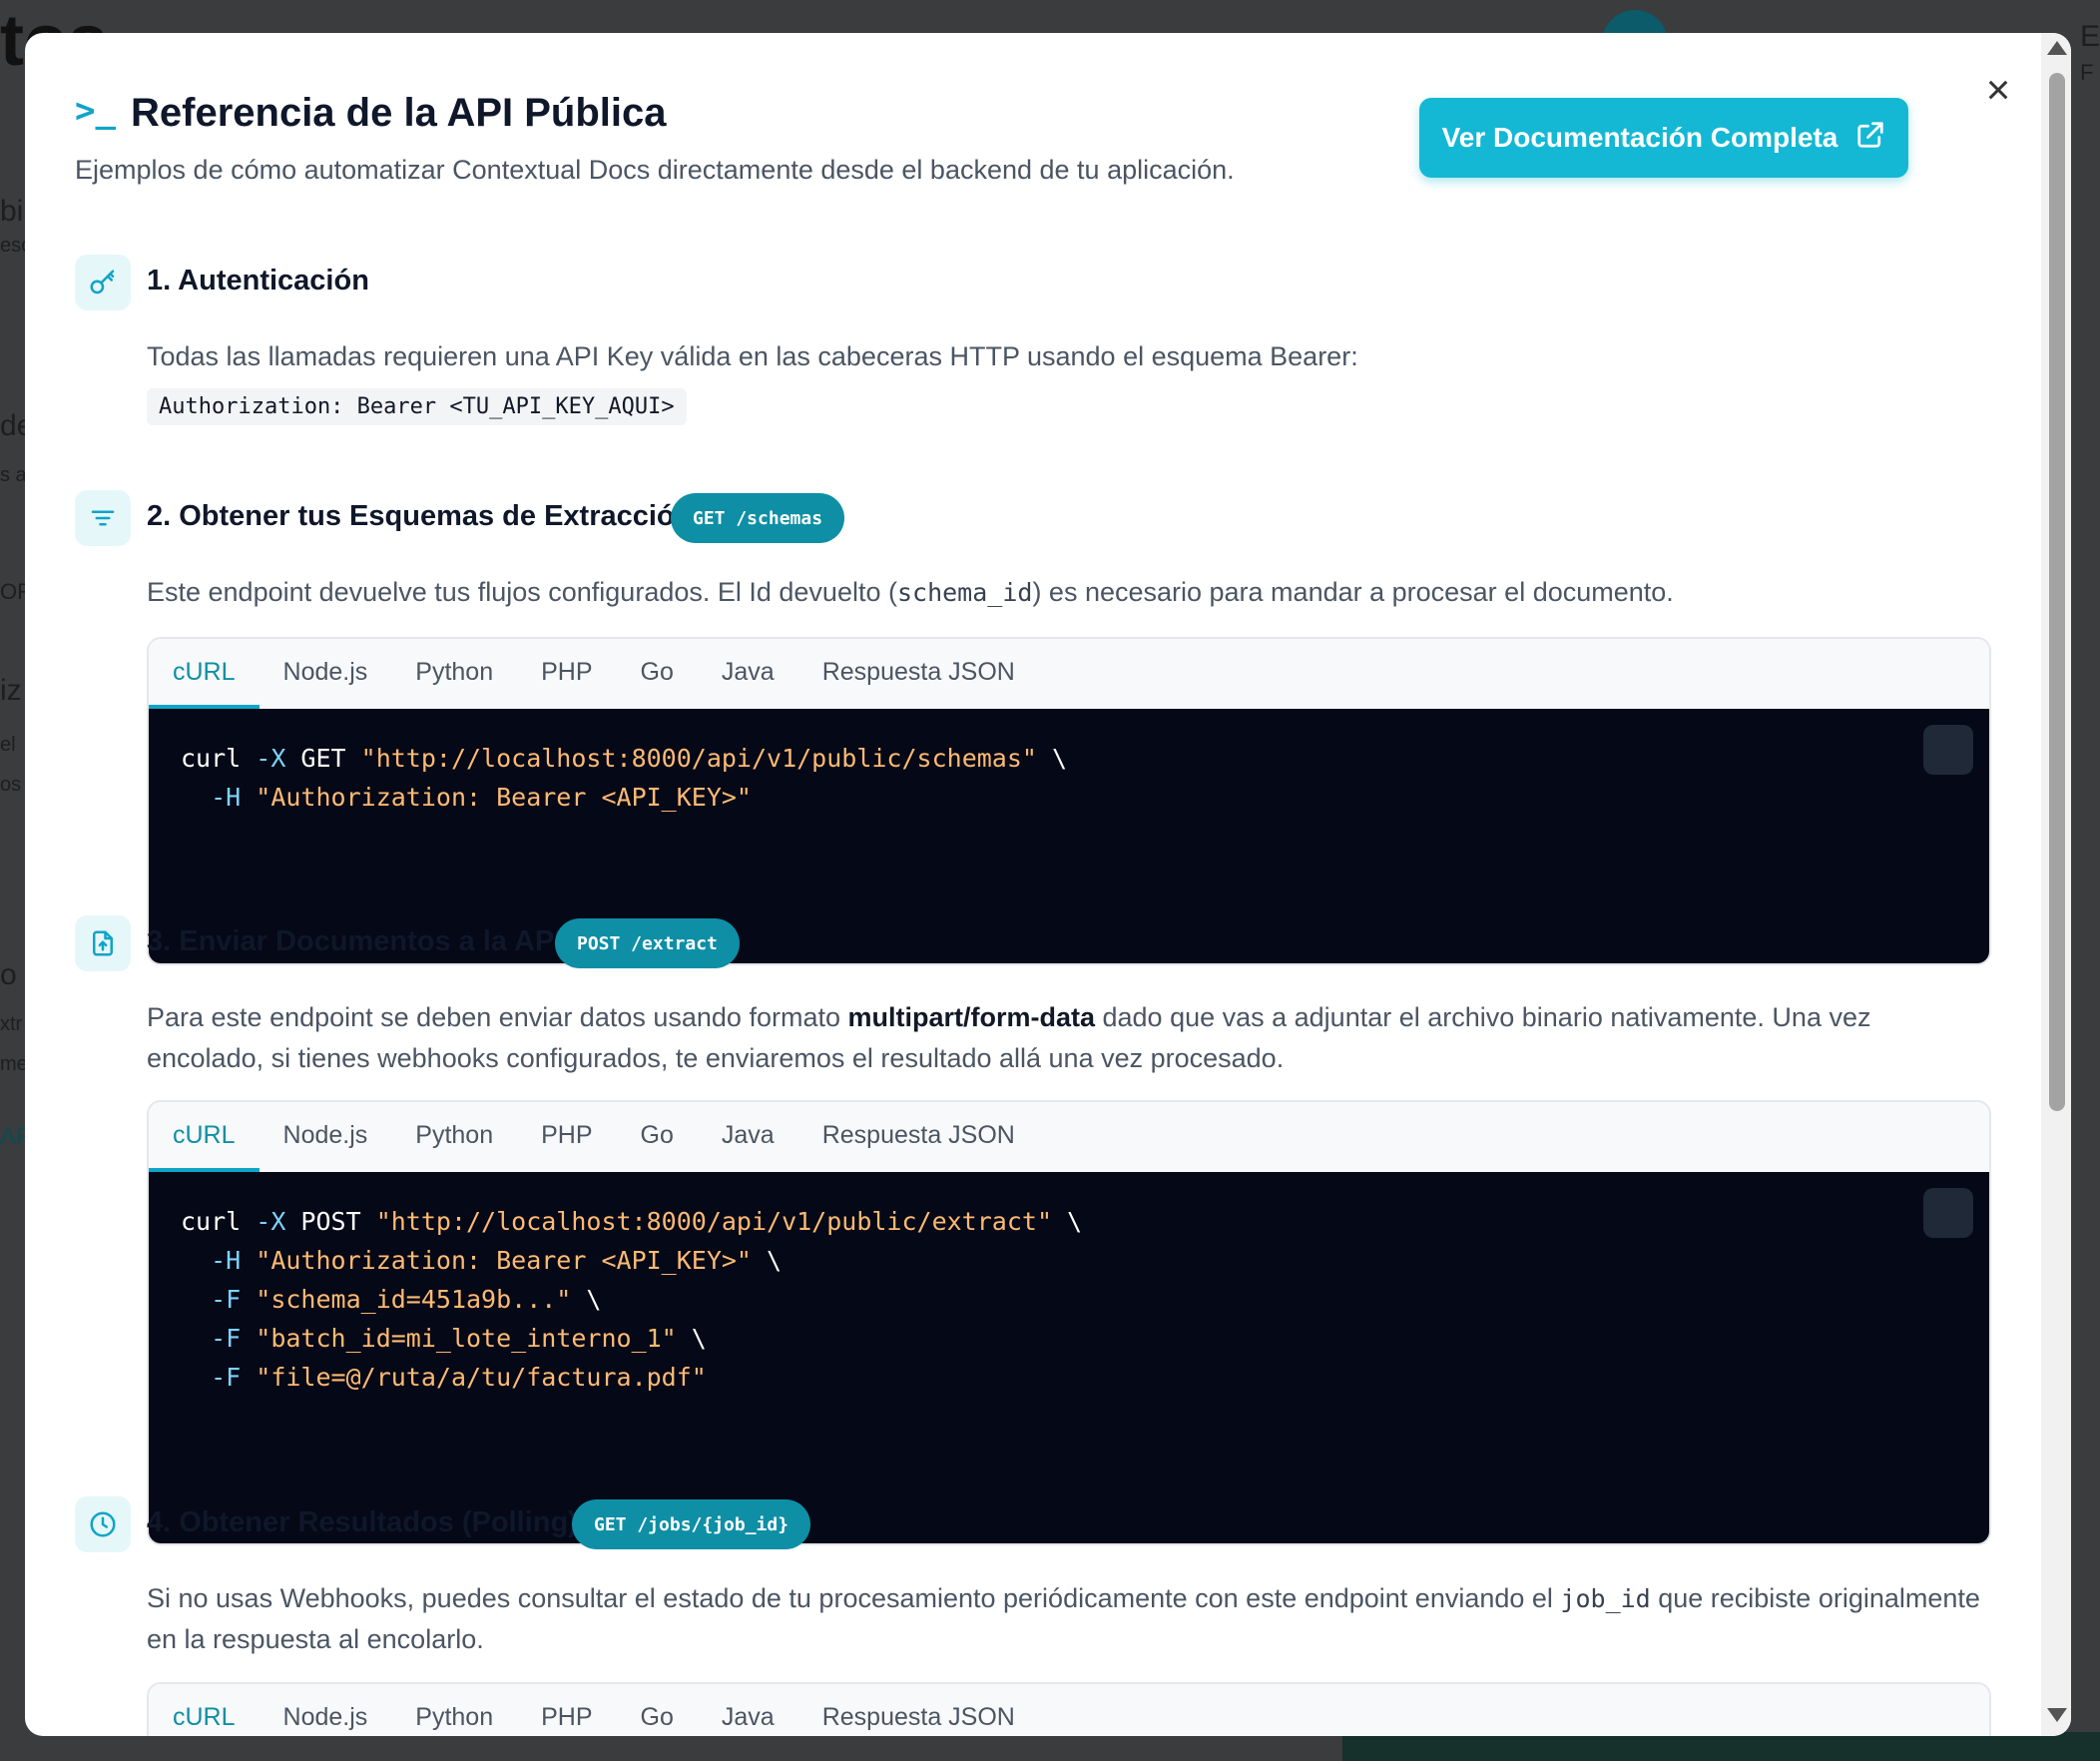 This screenshot has height=1761, width=2100. What do you see at coordinates (406, 1299) in the screenshot?
I see `code-line: -F "schema_id=451a9b..." \` at bounding box center [406, 1299].